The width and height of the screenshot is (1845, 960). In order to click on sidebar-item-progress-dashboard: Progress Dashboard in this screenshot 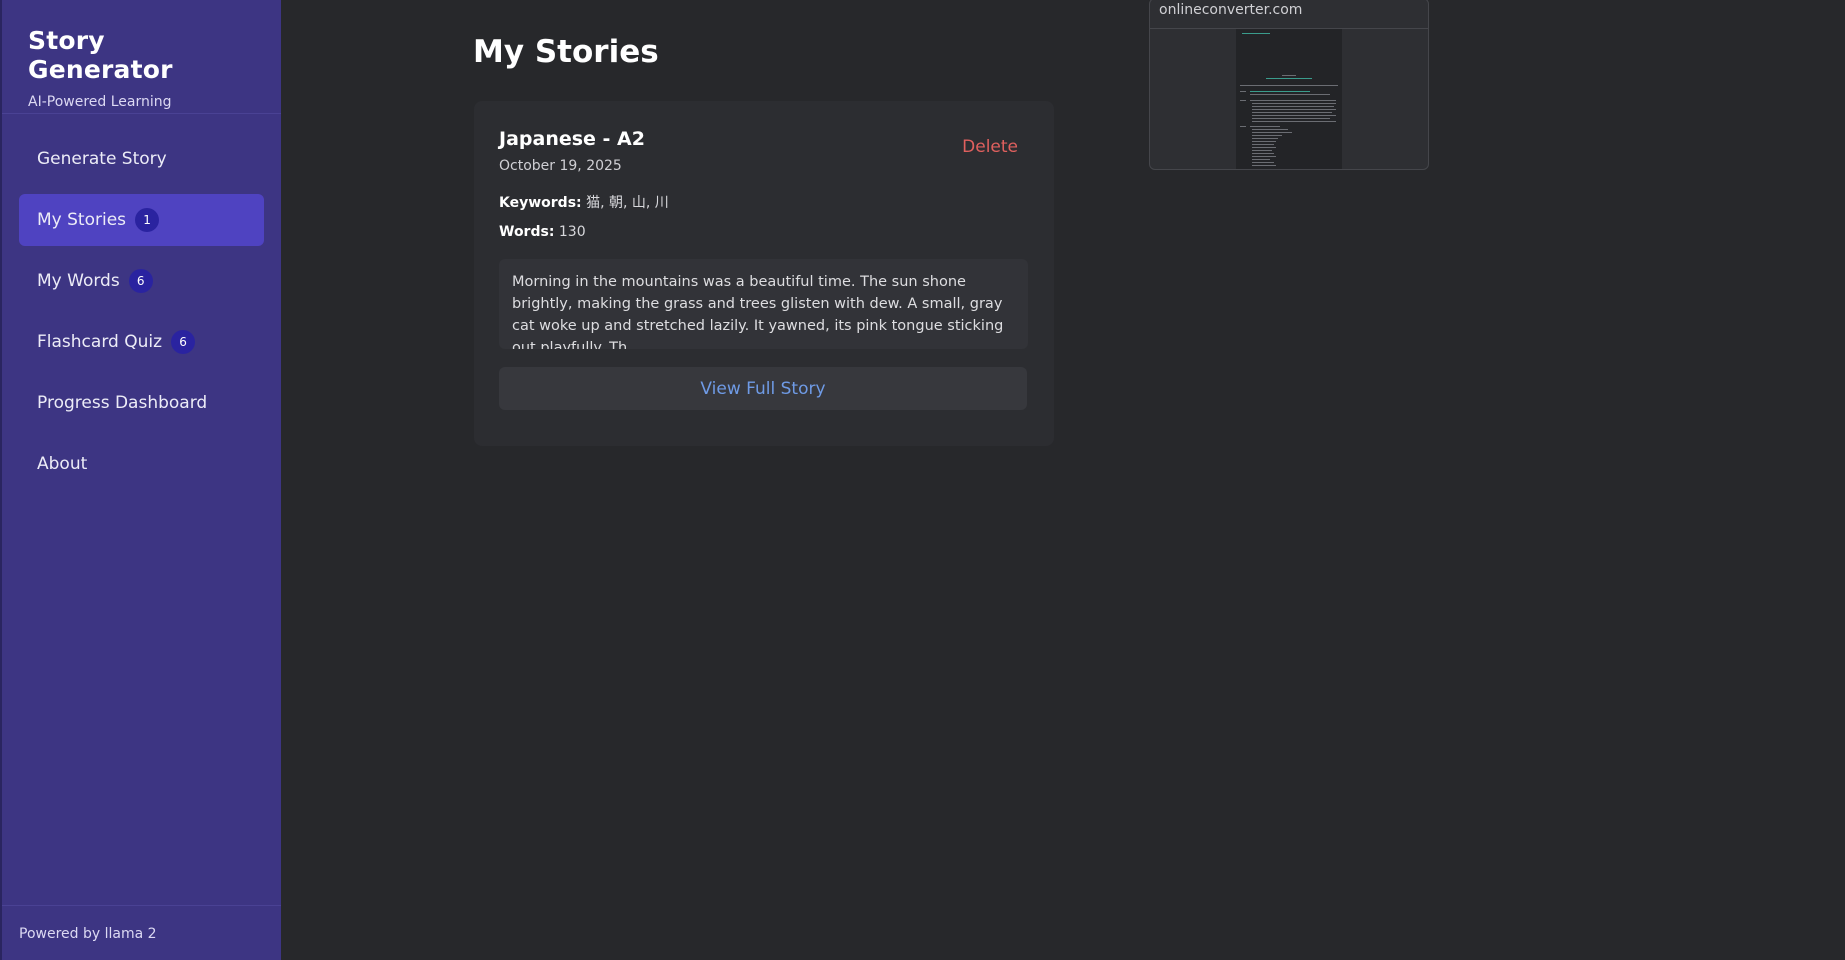, I will do `click(141, 403)`.